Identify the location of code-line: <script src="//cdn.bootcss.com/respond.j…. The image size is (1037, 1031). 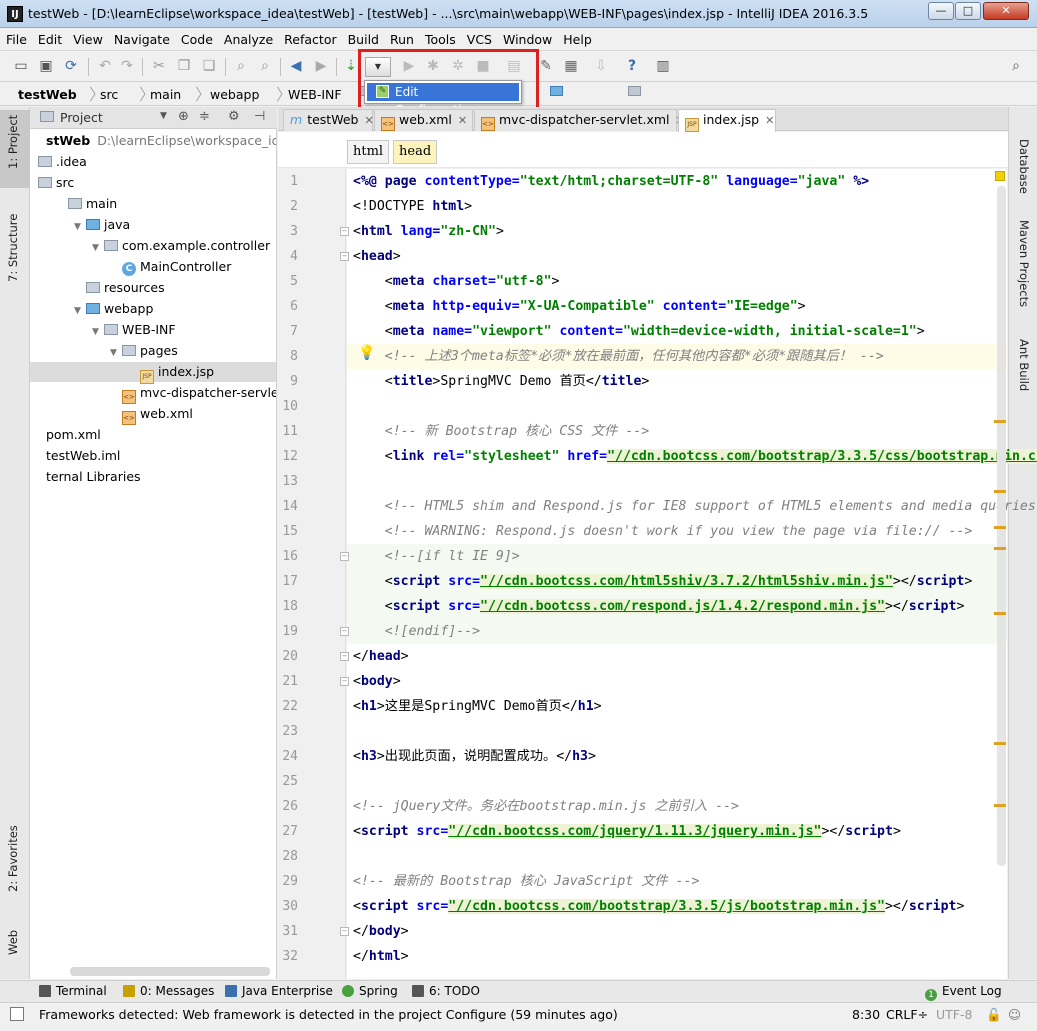
(658, 606).